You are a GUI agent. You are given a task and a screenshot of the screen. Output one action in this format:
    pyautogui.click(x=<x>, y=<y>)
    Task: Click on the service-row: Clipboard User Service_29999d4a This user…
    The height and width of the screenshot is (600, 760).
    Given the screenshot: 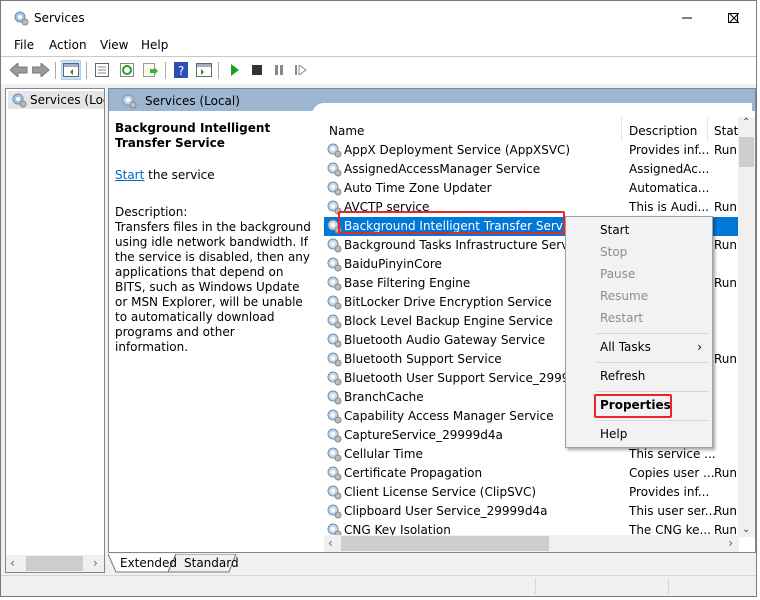 What is the action you would take?
    pyautogui.click(x=531, y=511)
    